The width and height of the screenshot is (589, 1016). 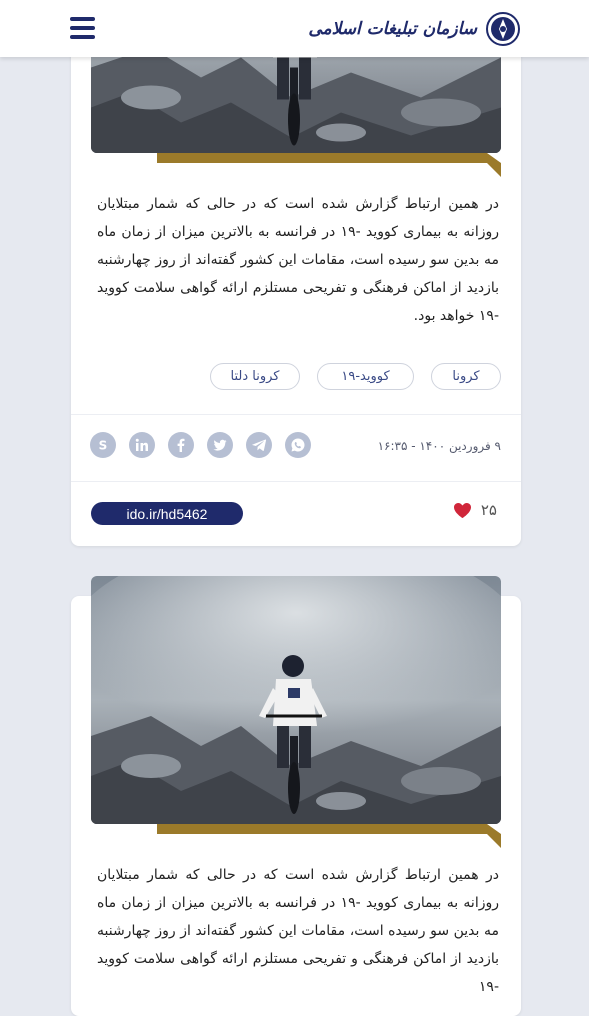 What do you see at coordinates (488, 510) in the screenshot?
I see `like-count: ۲۵` at bounding box center [488, 510].